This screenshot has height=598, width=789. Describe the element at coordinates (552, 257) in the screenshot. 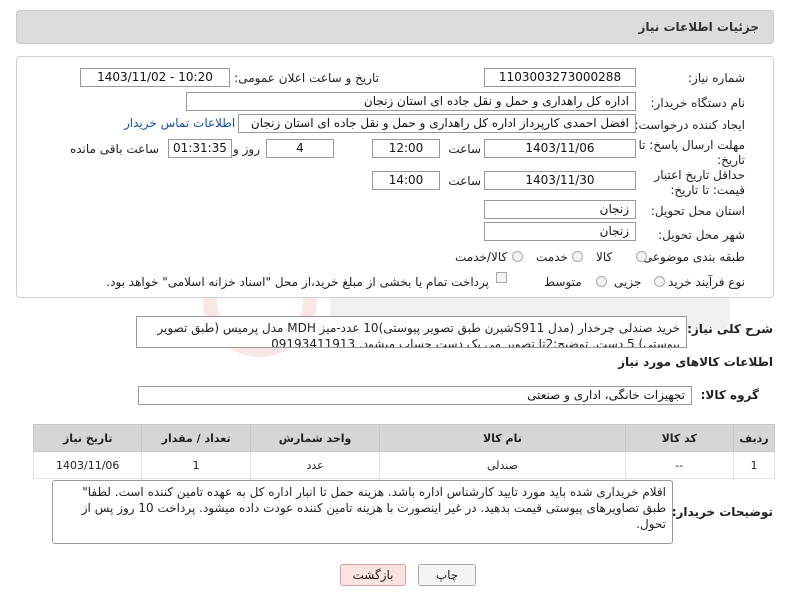

I see `category-service-label: خدمت` at that location.